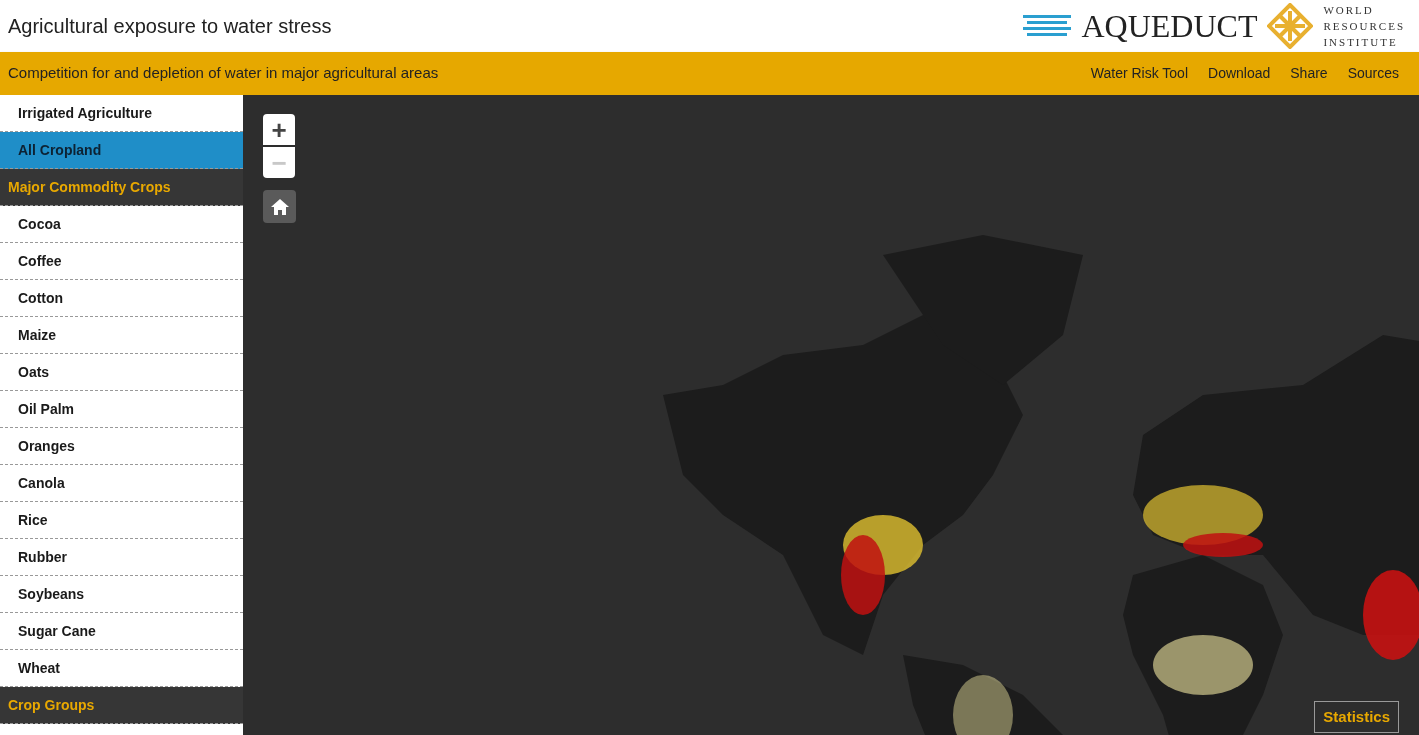  I want to click on aqueduct-logo-icon, so click(1047, 26).